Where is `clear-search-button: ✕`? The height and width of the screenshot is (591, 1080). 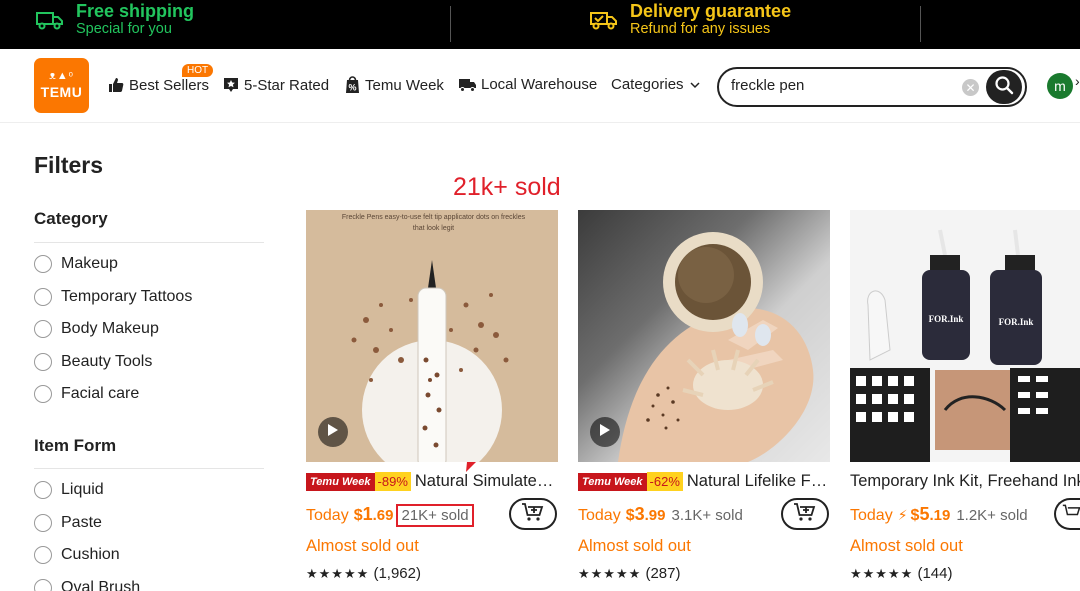 clear-search-button: ✕ is located at coordinates (970, 87).